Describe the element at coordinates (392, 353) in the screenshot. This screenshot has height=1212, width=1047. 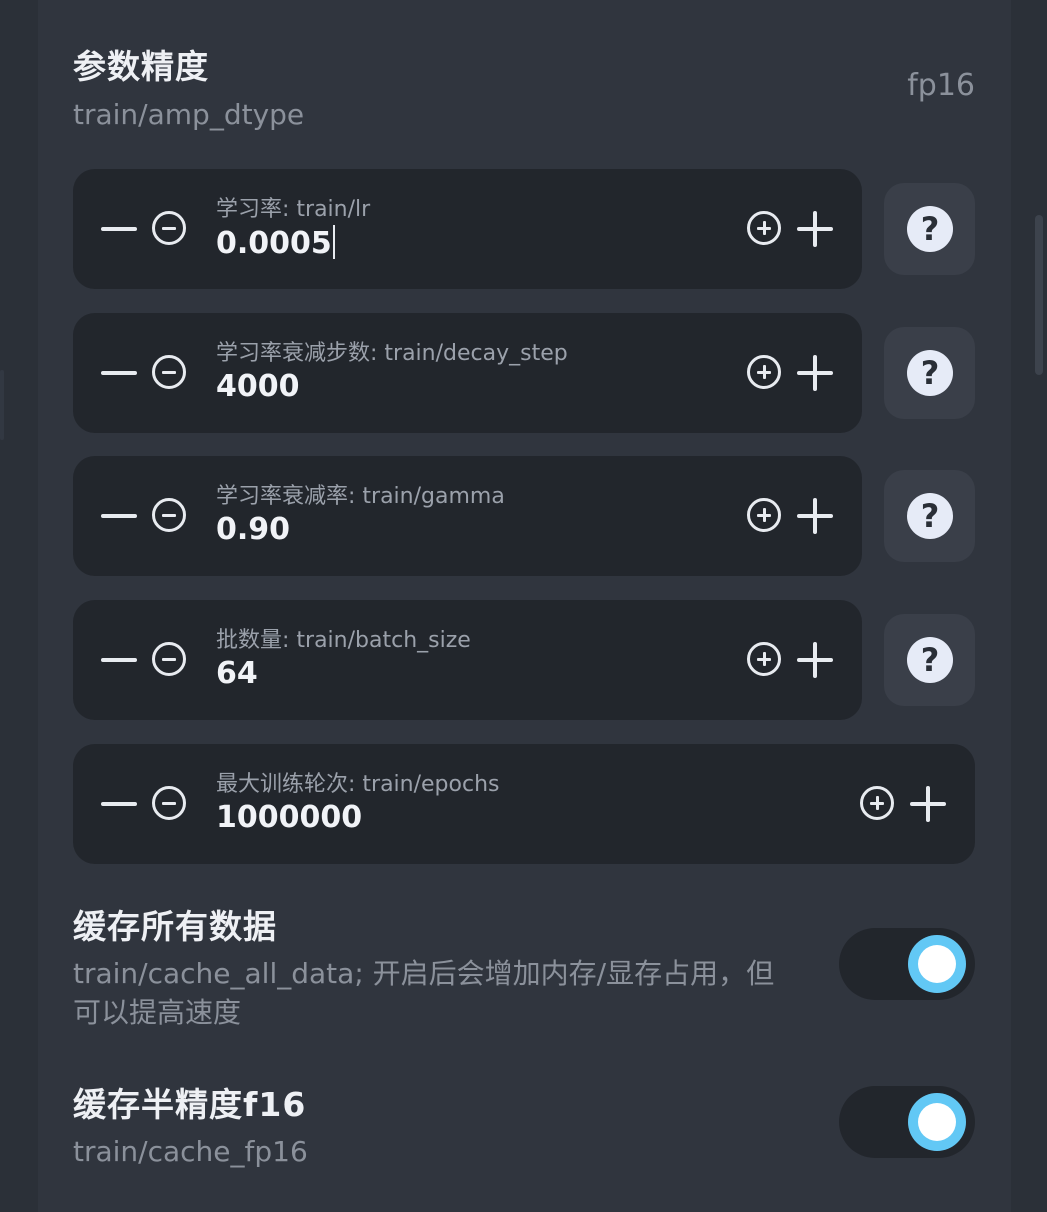
I see `decay-step-label: 学习率衰减步数: train/decay_step` at that location.